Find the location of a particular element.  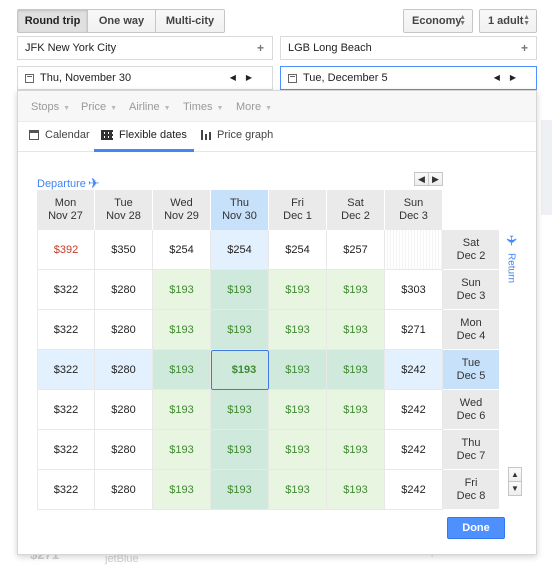

departure-date-header: Wed Nov 29 is located at coordinates (182, 210).